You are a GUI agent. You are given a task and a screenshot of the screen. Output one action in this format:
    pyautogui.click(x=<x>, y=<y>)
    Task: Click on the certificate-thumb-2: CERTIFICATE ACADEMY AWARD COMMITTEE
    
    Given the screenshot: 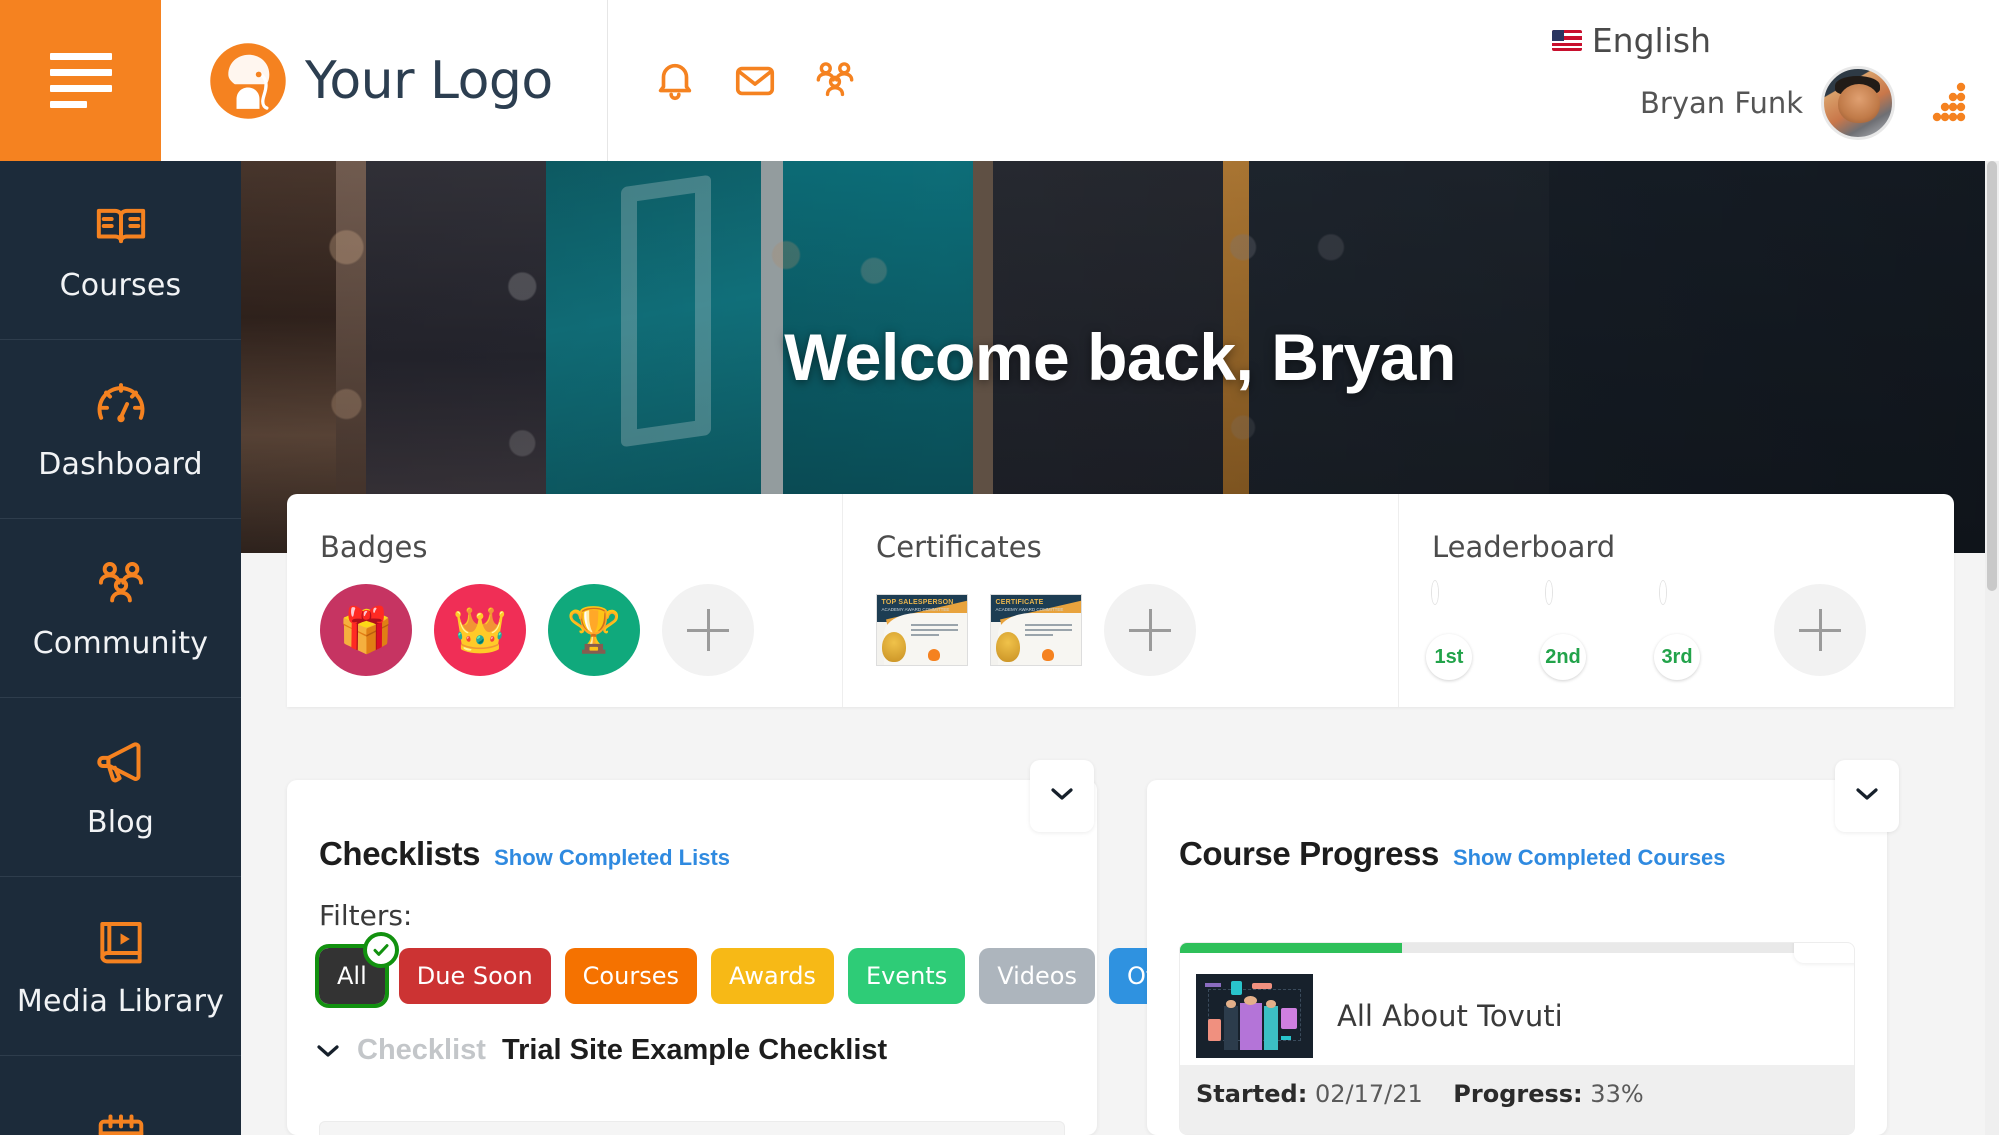 What is the action you would take?
    pyautogui.click(x=1036, y=630)
    